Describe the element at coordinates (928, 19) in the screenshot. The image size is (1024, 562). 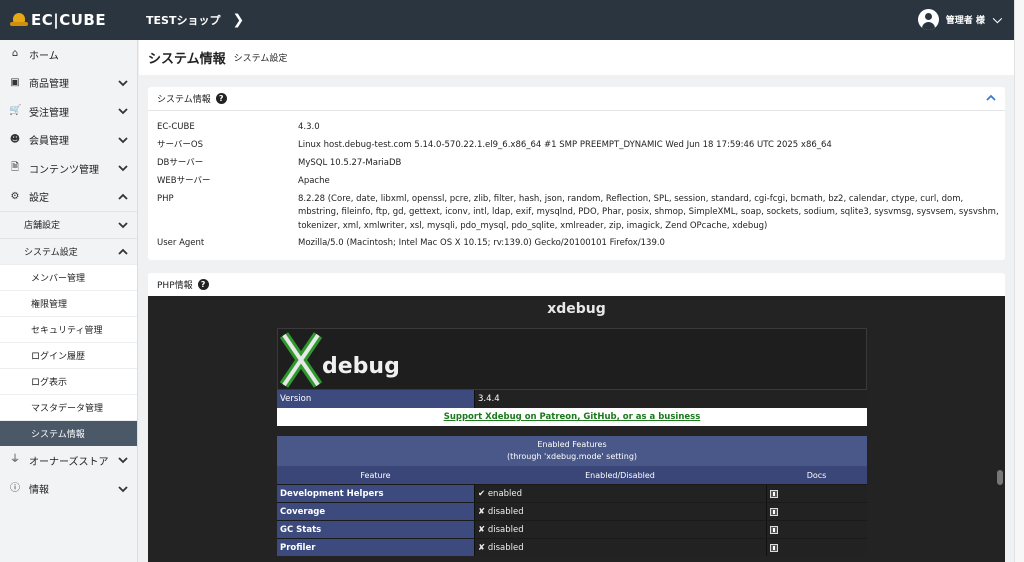
I see `user-avatar-icon` at that location.